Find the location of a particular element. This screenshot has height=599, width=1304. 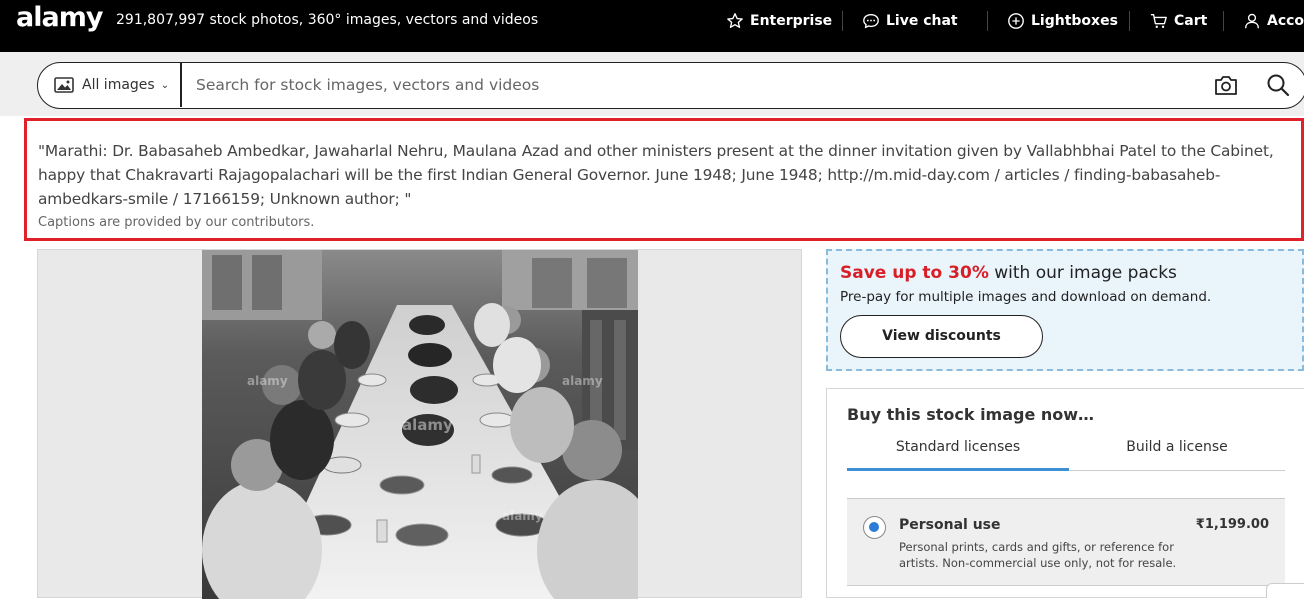

next-license-option-edge is located at coordinates (1285, 590).